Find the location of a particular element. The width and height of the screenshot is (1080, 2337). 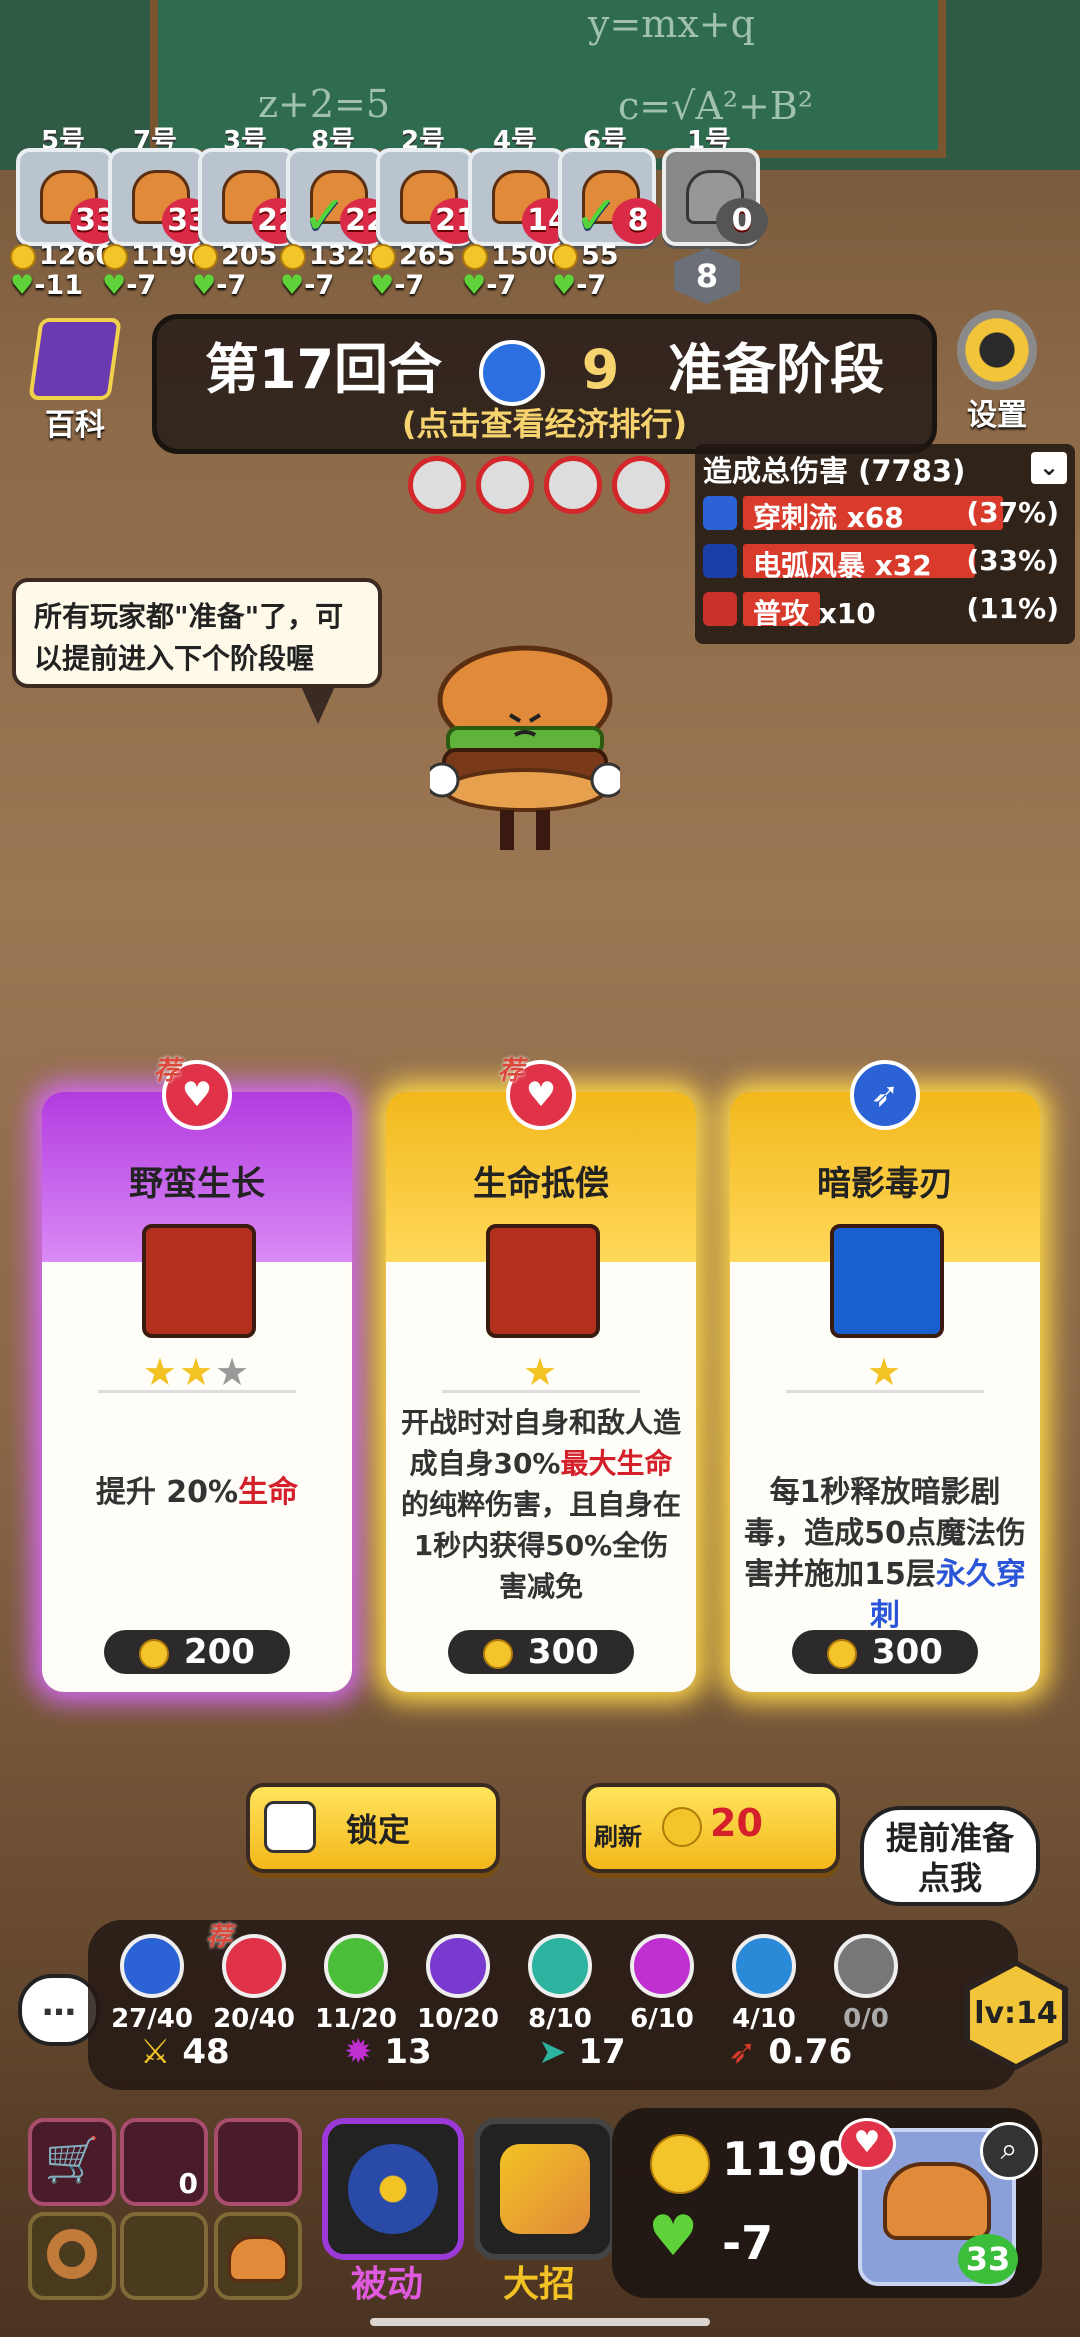

player-gold: 265 is located at coordinates (412, 255).